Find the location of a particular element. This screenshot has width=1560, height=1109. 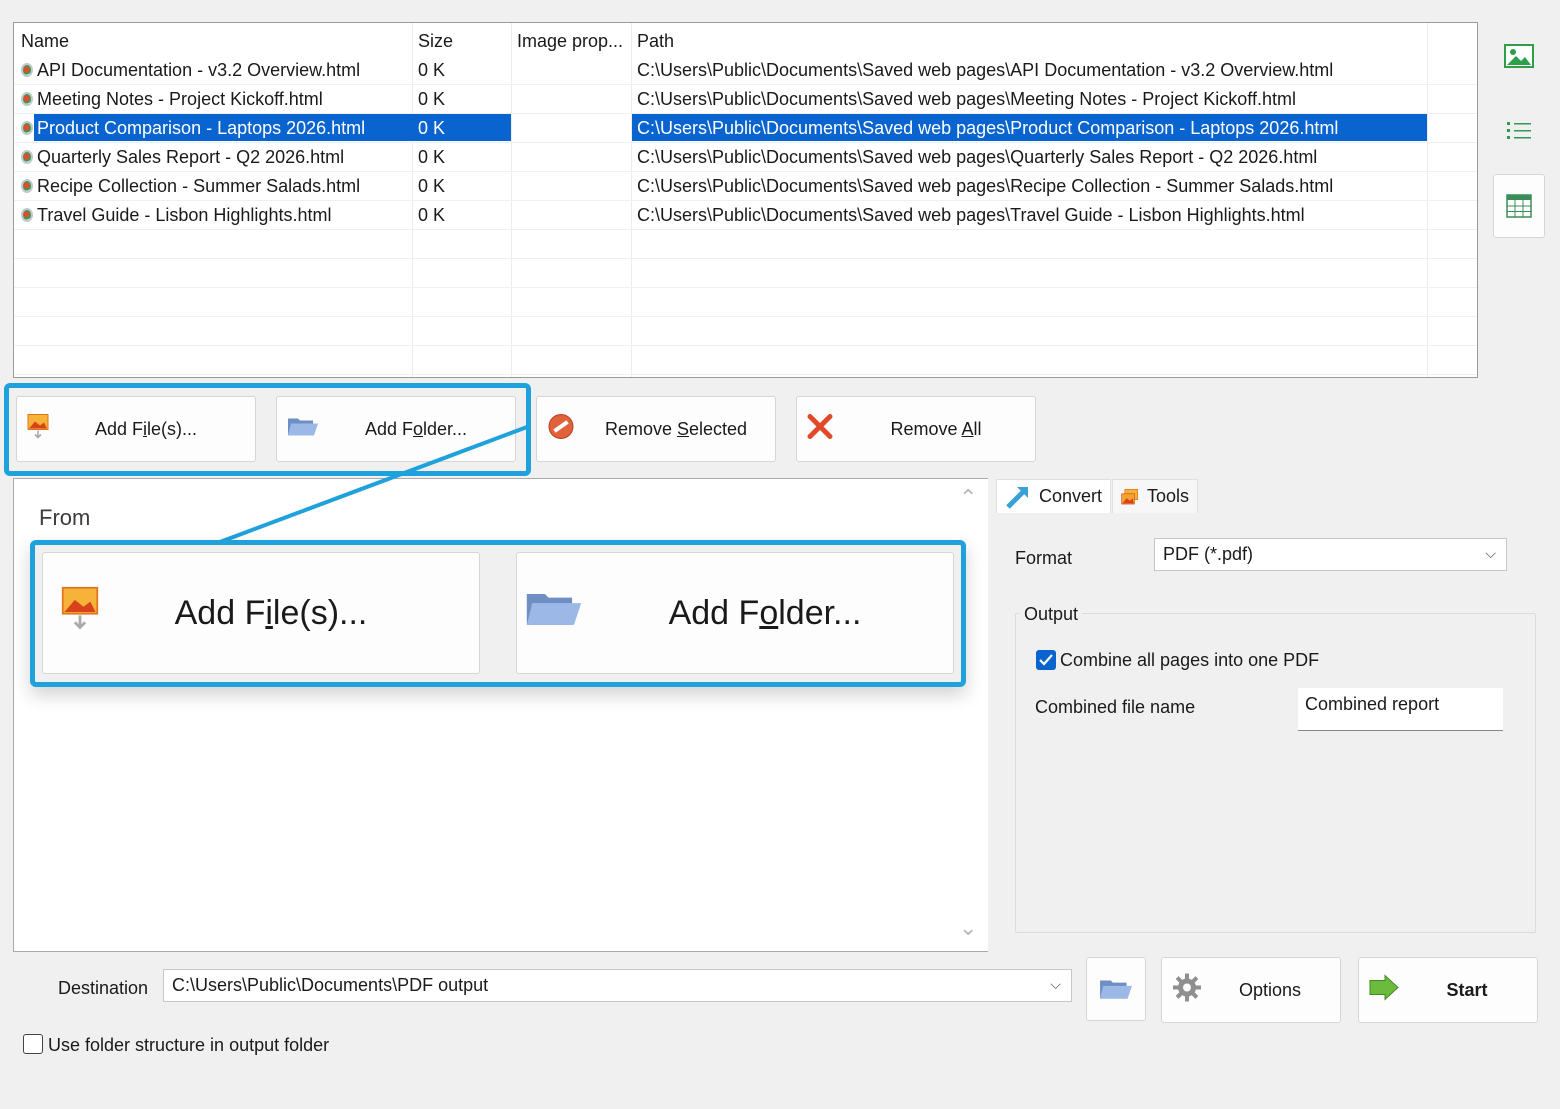

destination-label: Destination is located at coordinates (103, 988).